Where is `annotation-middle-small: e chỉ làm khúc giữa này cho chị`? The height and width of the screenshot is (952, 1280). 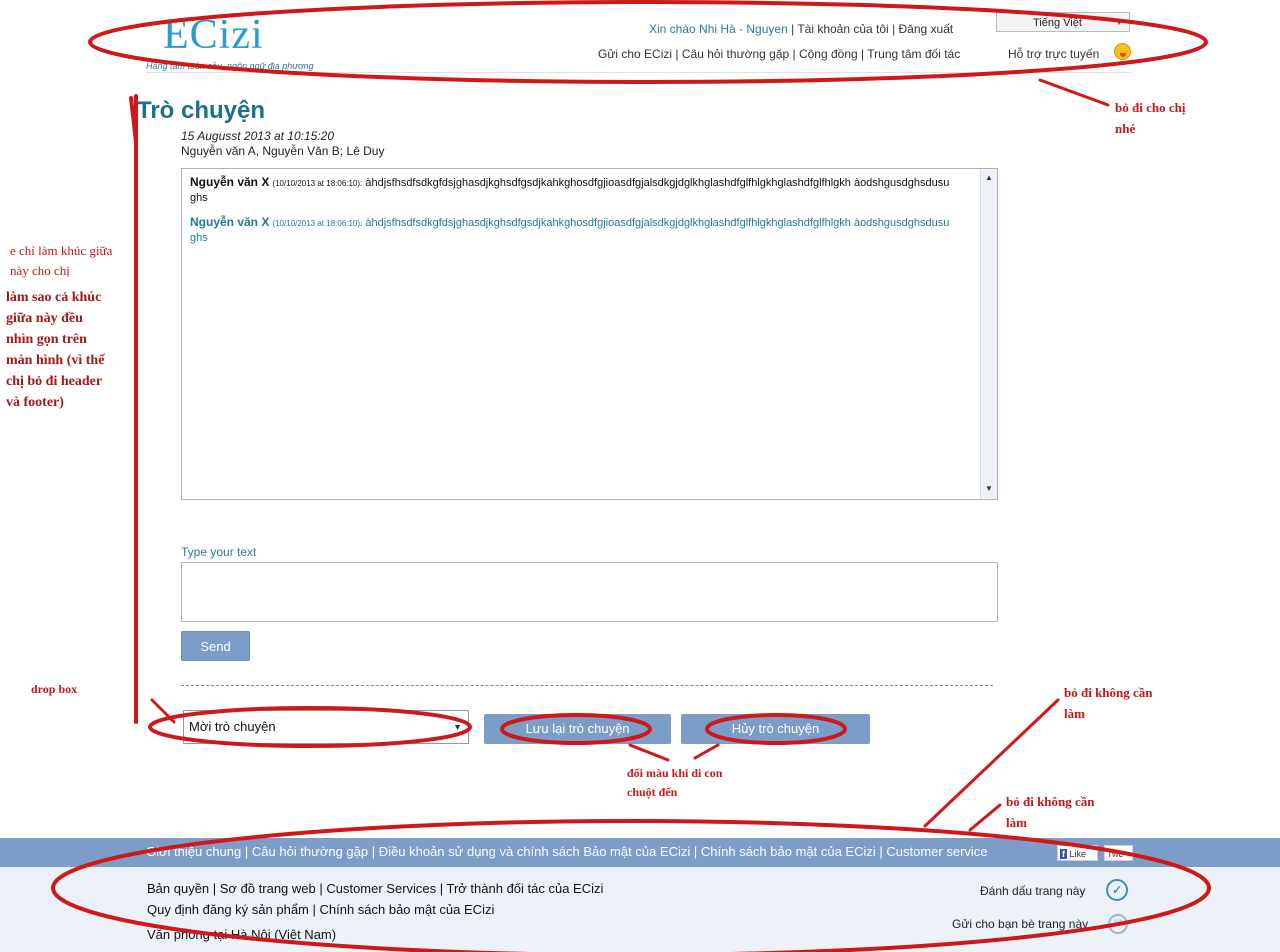
annotation-middle-small: e chỉ làm khúc giữa này cho chị is located at coordinates (61, 260).